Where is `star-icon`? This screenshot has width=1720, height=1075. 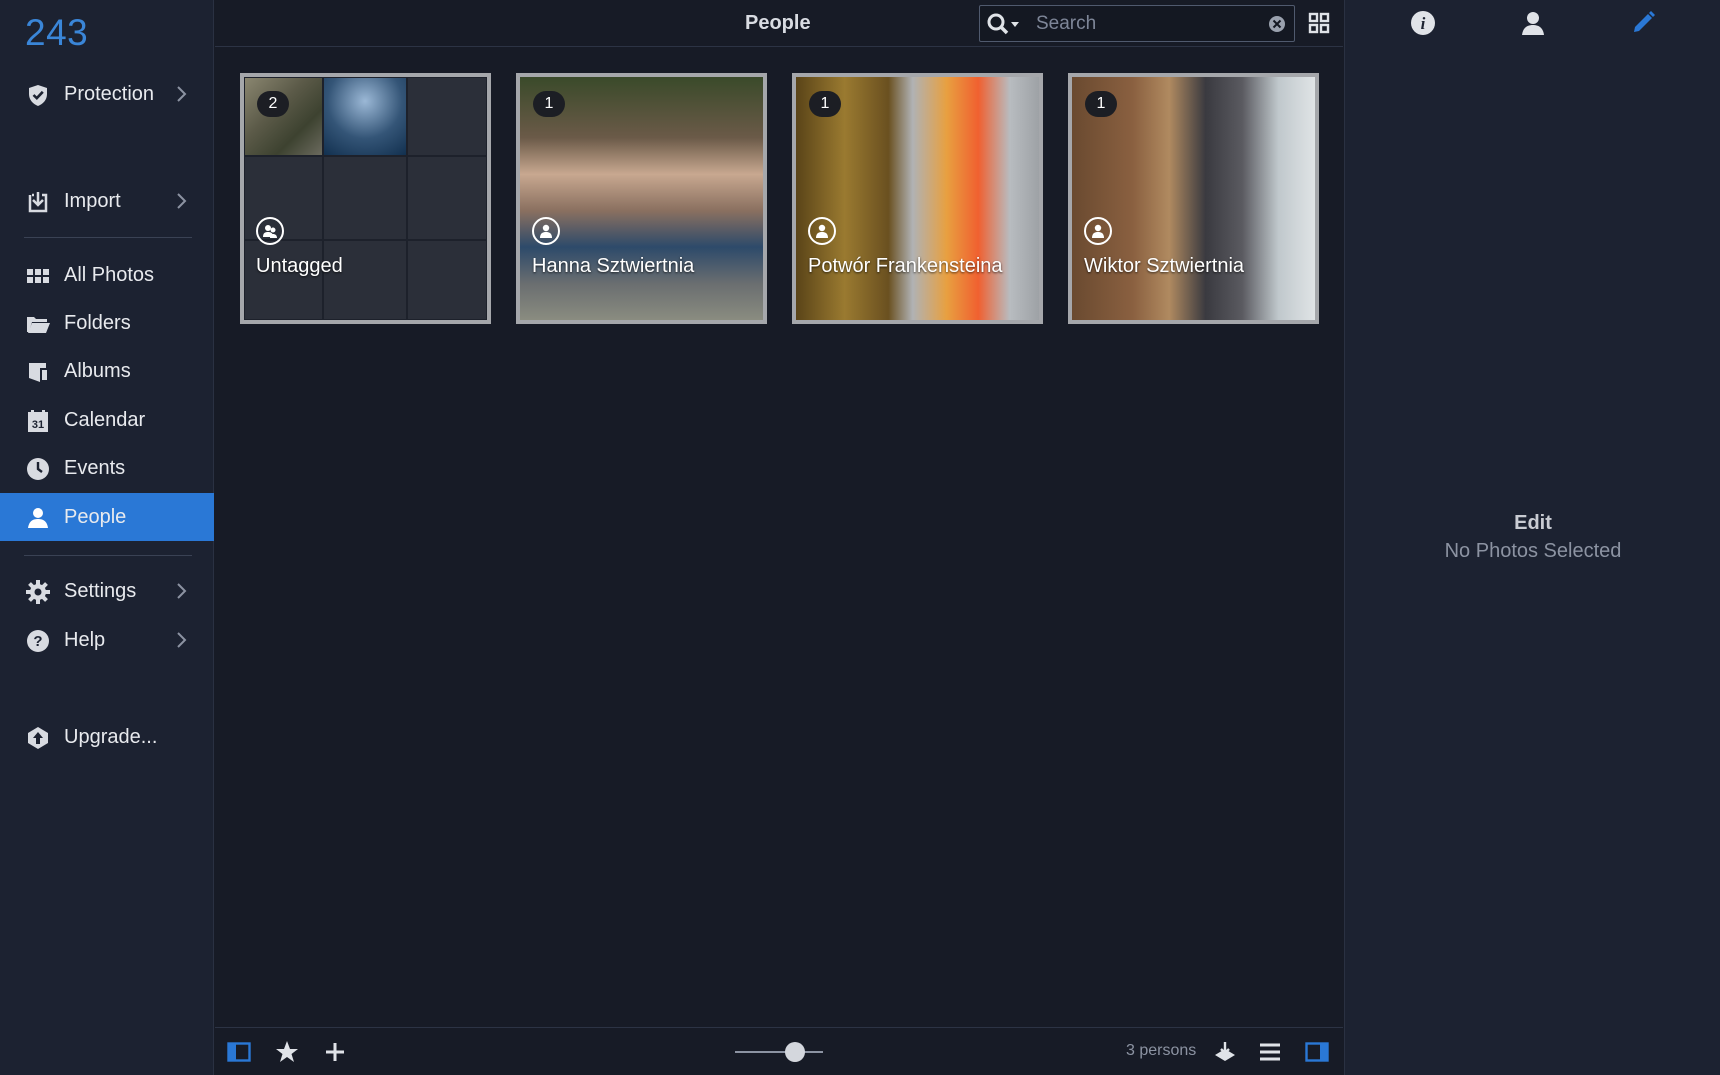 star-icon is located at coordinates (287, 1052).